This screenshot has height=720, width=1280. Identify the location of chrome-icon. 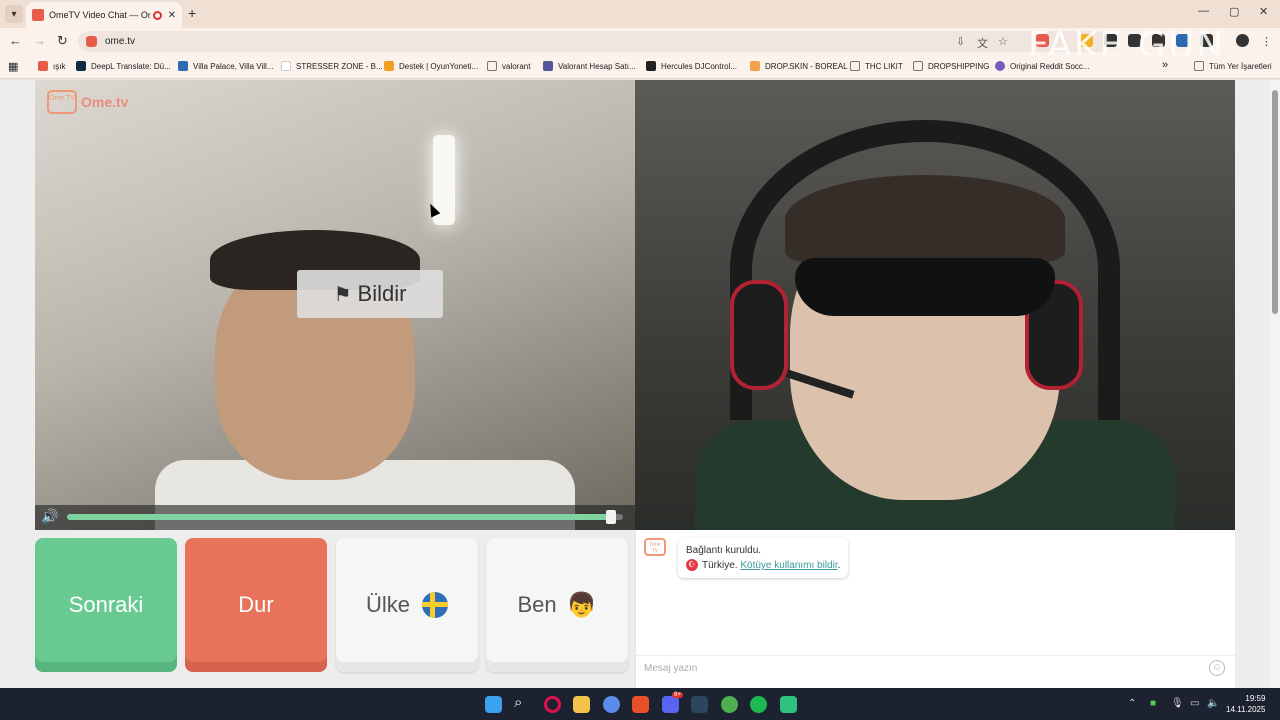
(729, 704).